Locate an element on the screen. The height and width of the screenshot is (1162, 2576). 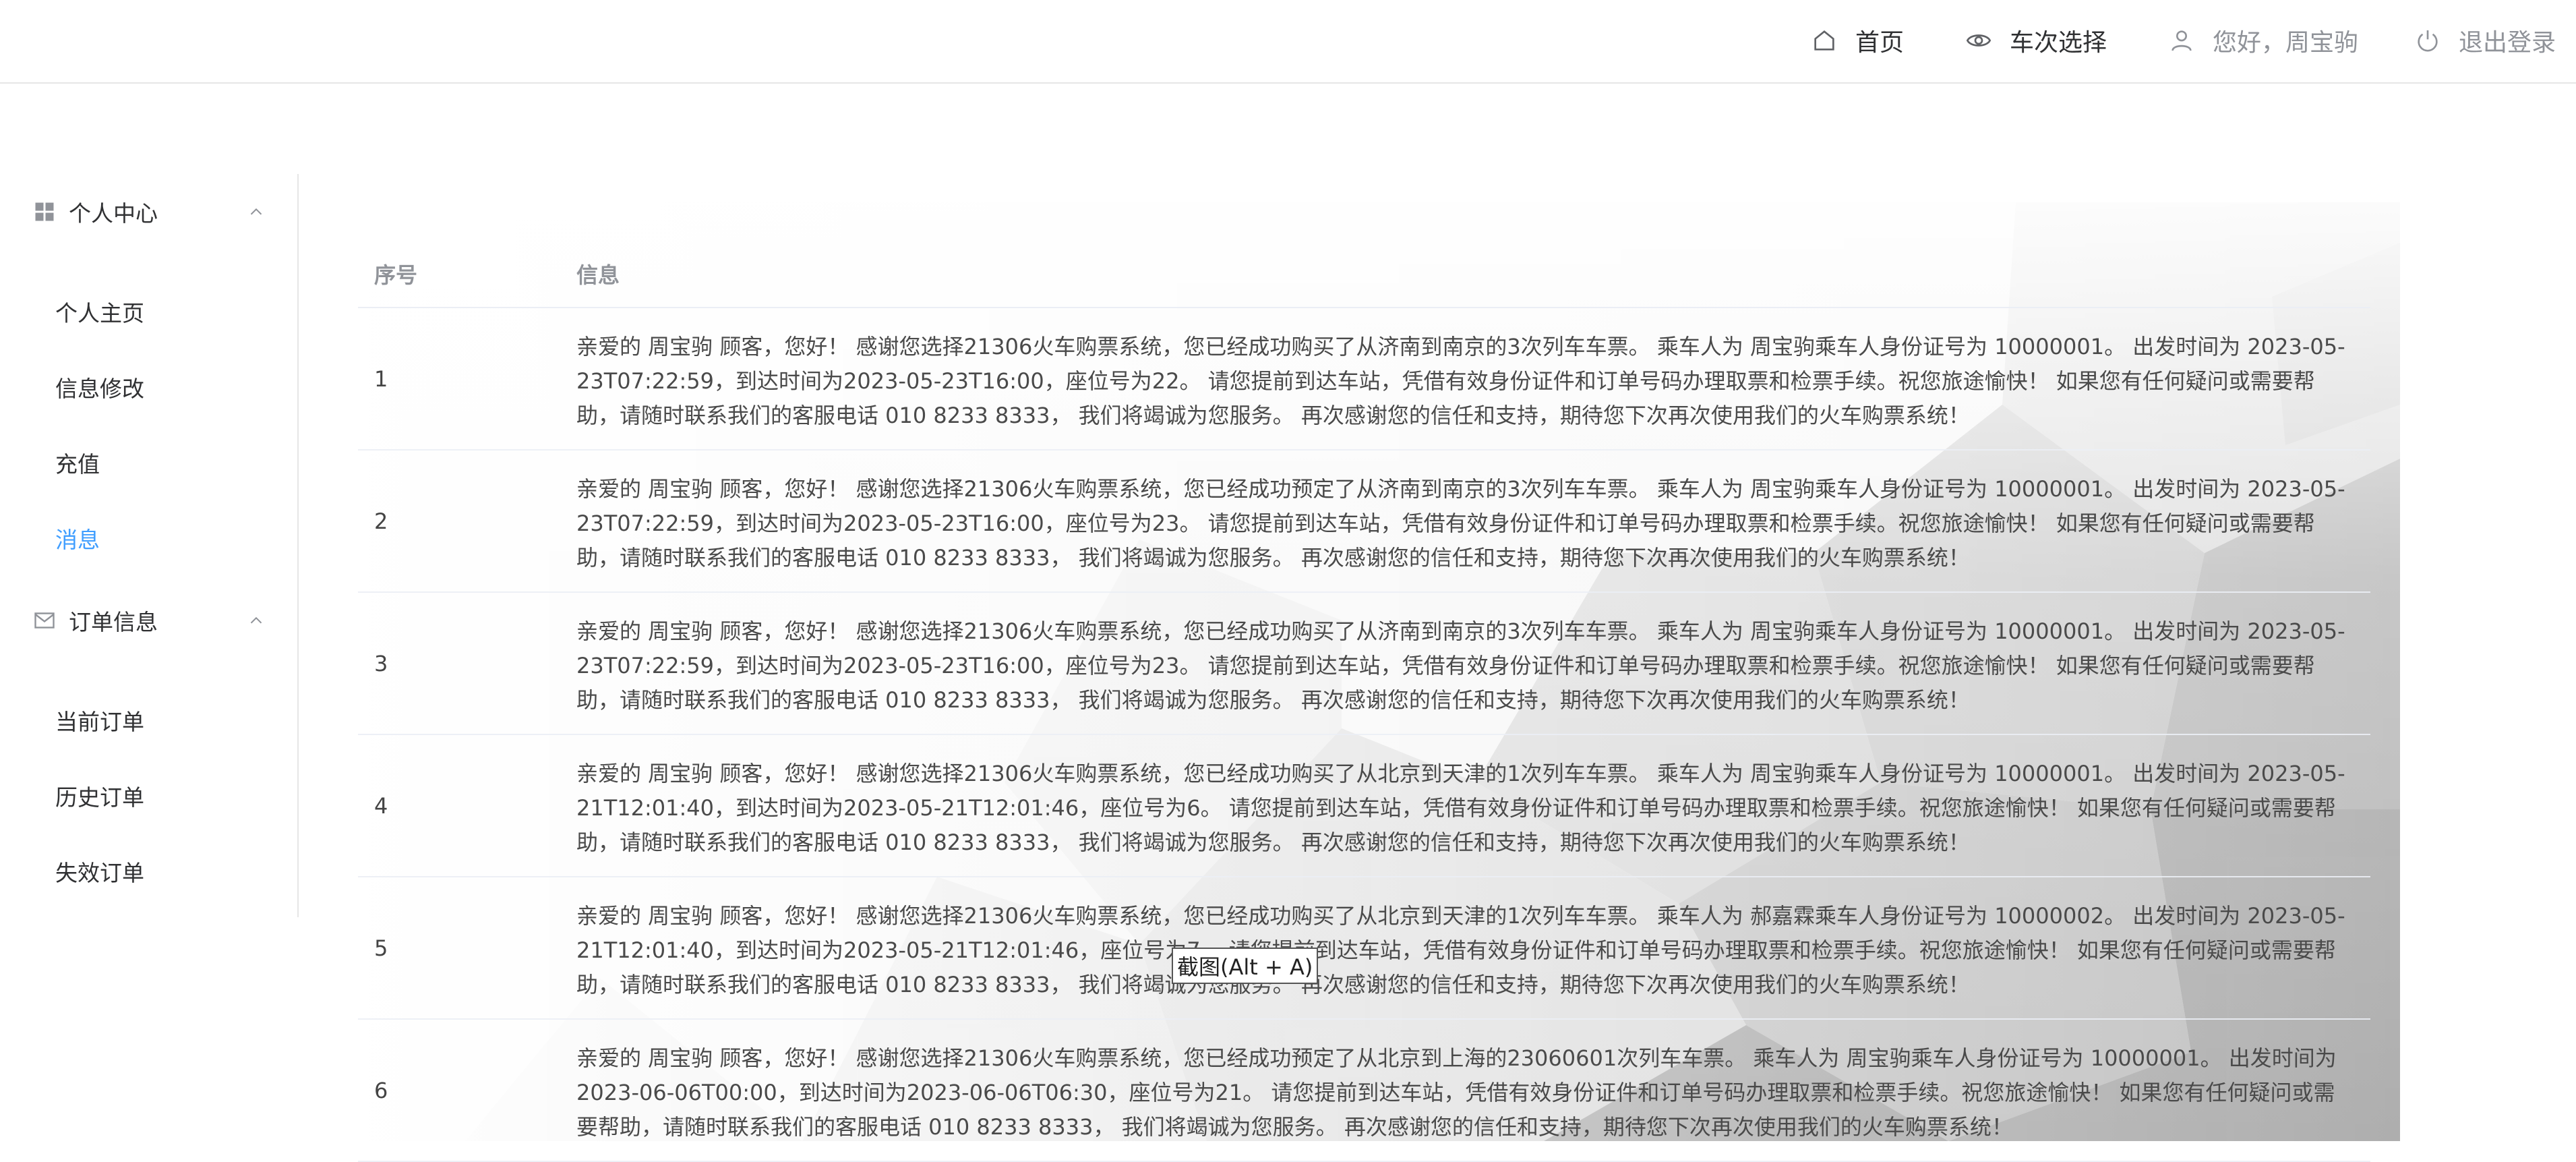
column-header-index: 序号 is located at coordinates (396, 275).